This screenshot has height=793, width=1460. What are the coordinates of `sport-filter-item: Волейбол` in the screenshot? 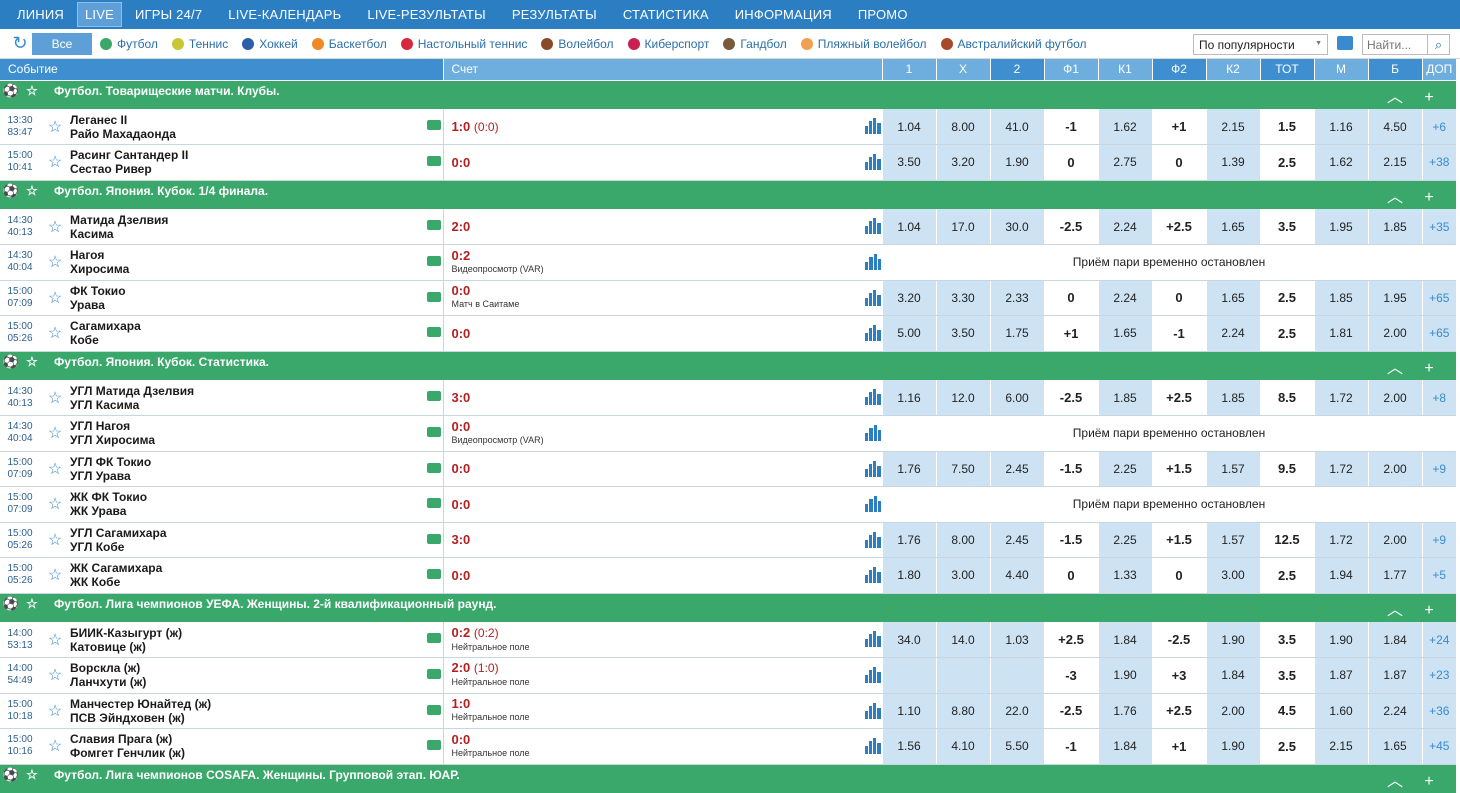 It's located at (577, 44).